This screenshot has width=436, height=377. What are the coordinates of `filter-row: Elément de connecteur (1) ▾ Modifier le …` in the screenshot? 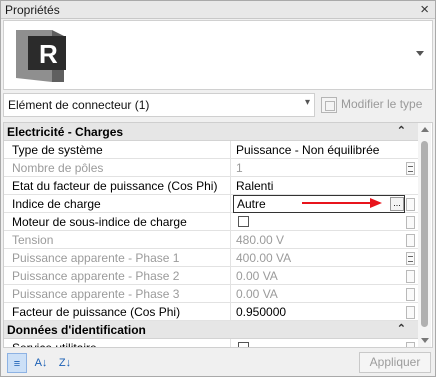 It's located at (218, 105).